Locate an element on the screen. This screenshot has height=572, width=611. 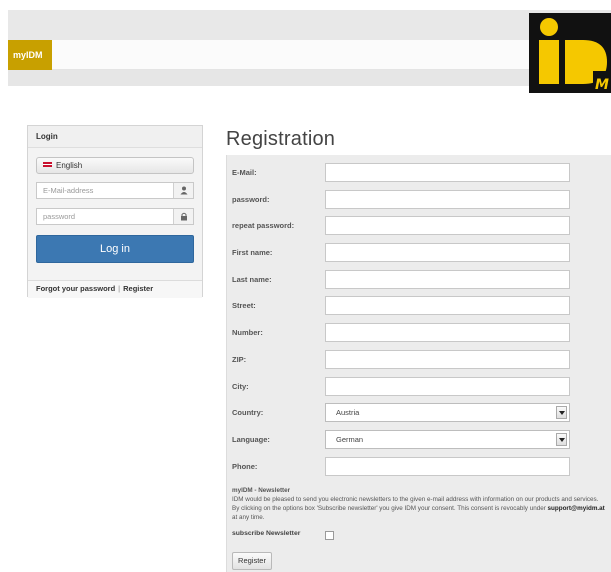
password-label: password: is located at coordinates (251, 199).